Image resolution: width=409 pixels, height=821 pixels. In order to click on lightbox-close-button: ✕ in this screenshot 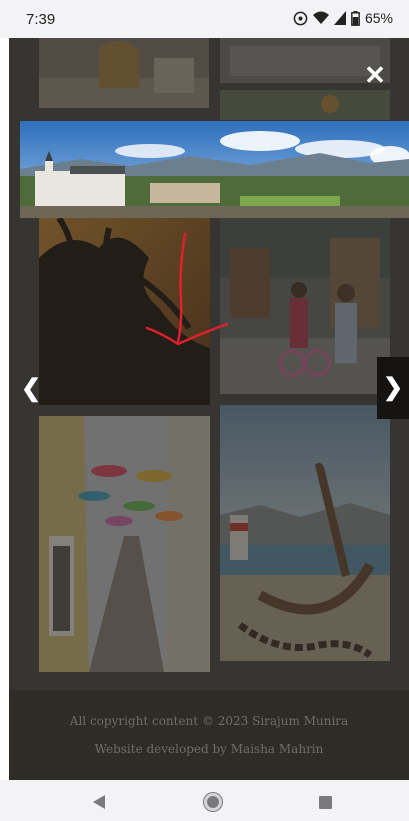, I will do `click(375, 75)`.